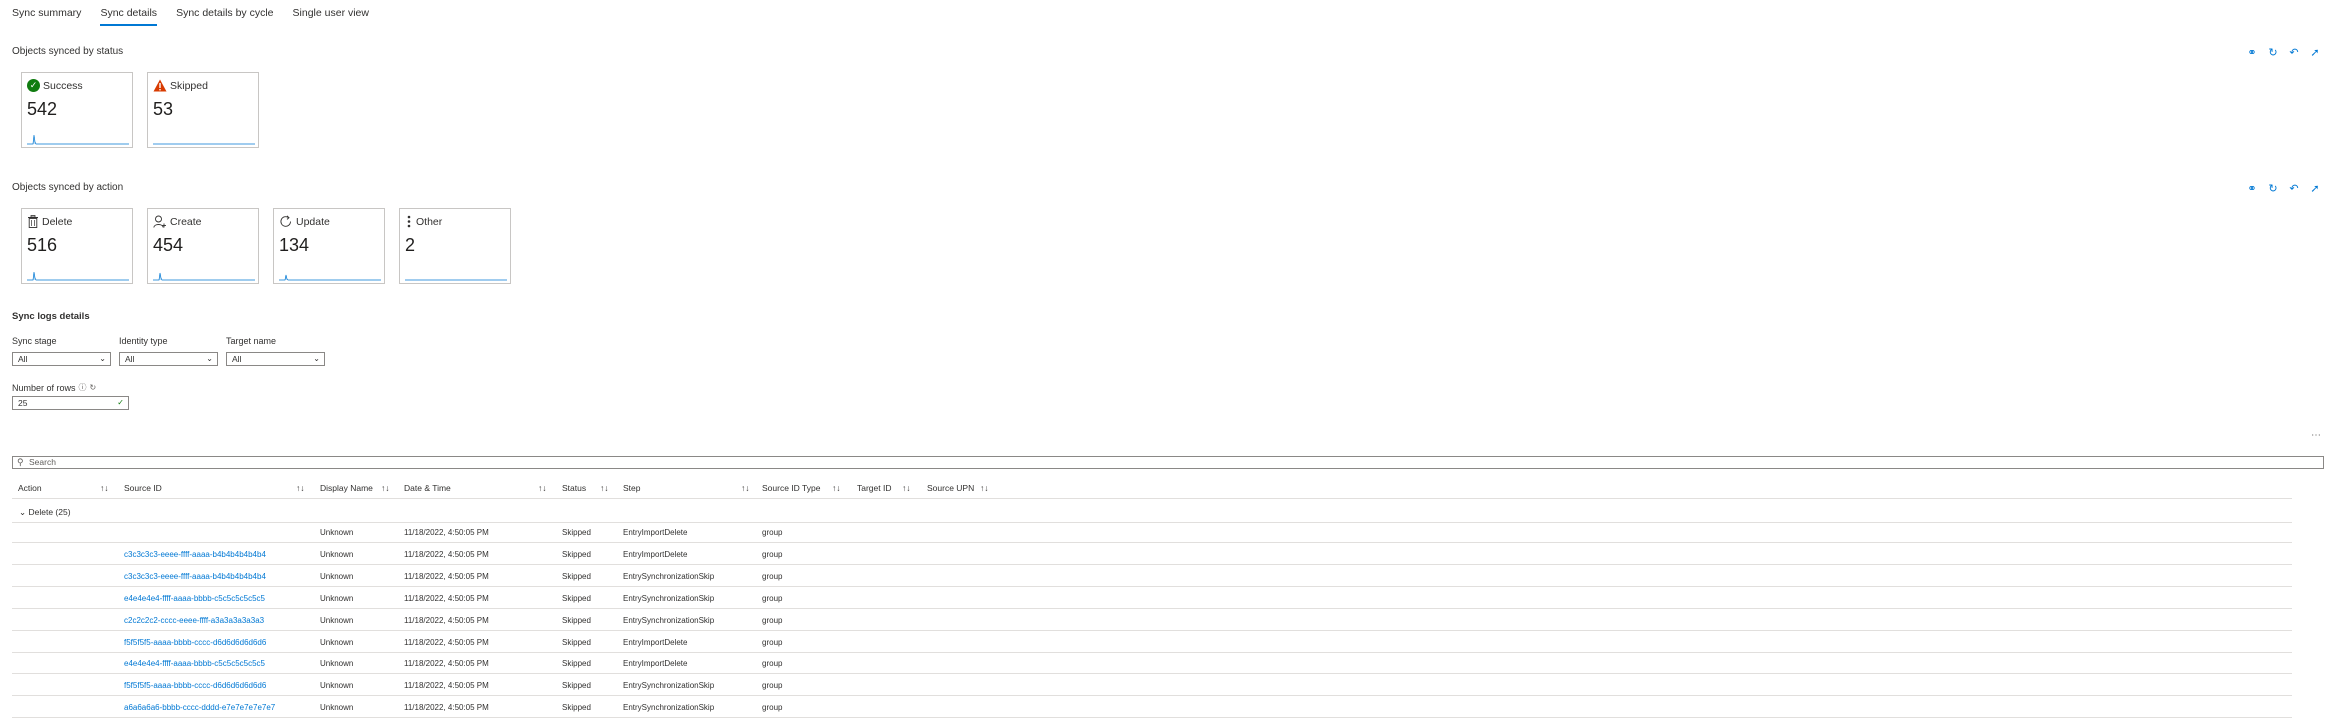 The height and width of the screenshot is (718, 2335). I want to click on column-header: Source UPN, so click(950, 488).